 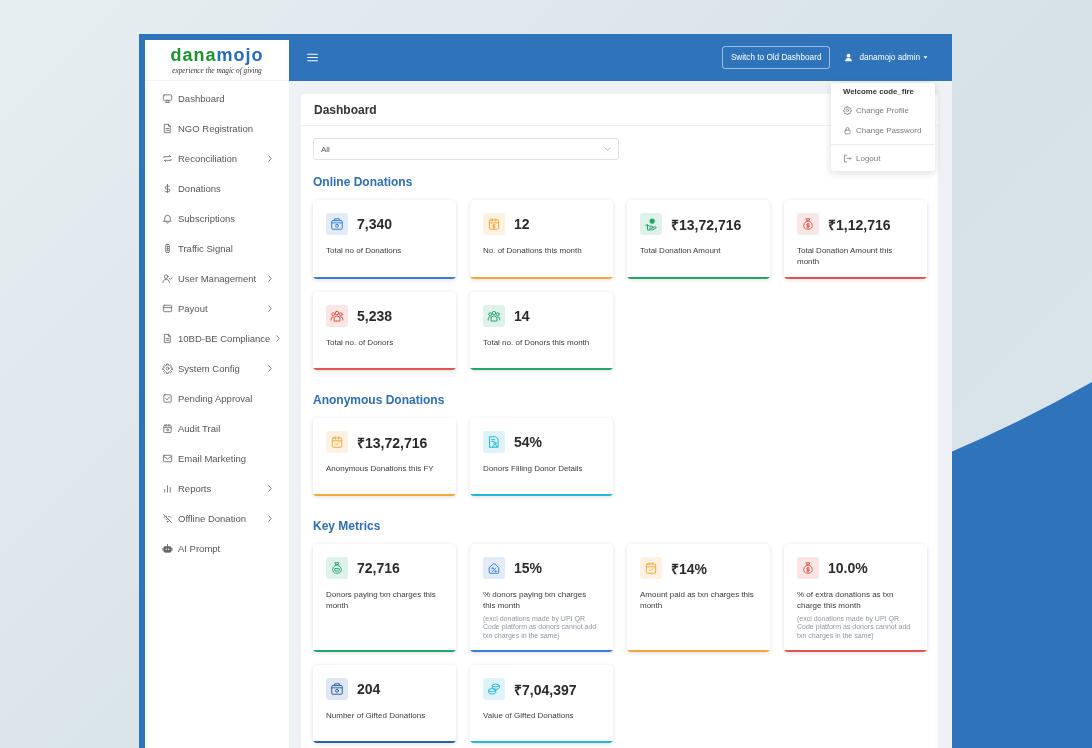 What do you see at coordinates (369, 689) in the screenshot?
I see `stat-value: 204` at bounding box center [369, 689].